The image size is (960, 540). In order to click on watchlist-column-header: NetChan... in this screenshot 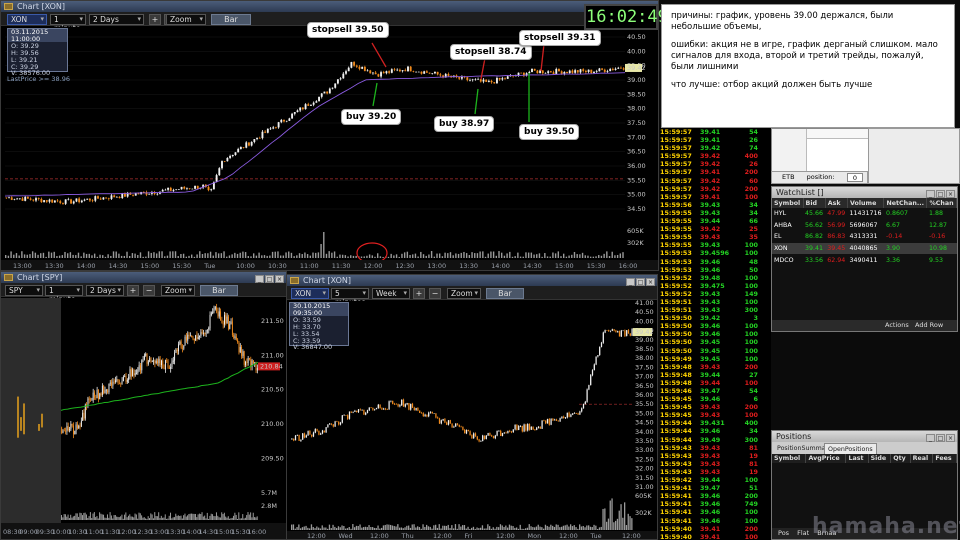, I will do `click(905, 203)`.